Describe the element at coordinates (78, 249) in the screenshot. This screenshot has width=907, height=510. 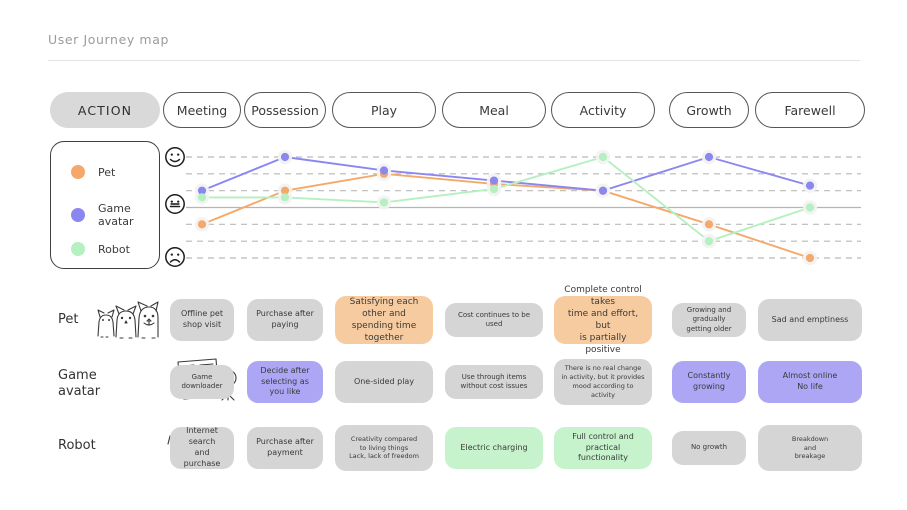
I see `legend-dot-robot` at that location.